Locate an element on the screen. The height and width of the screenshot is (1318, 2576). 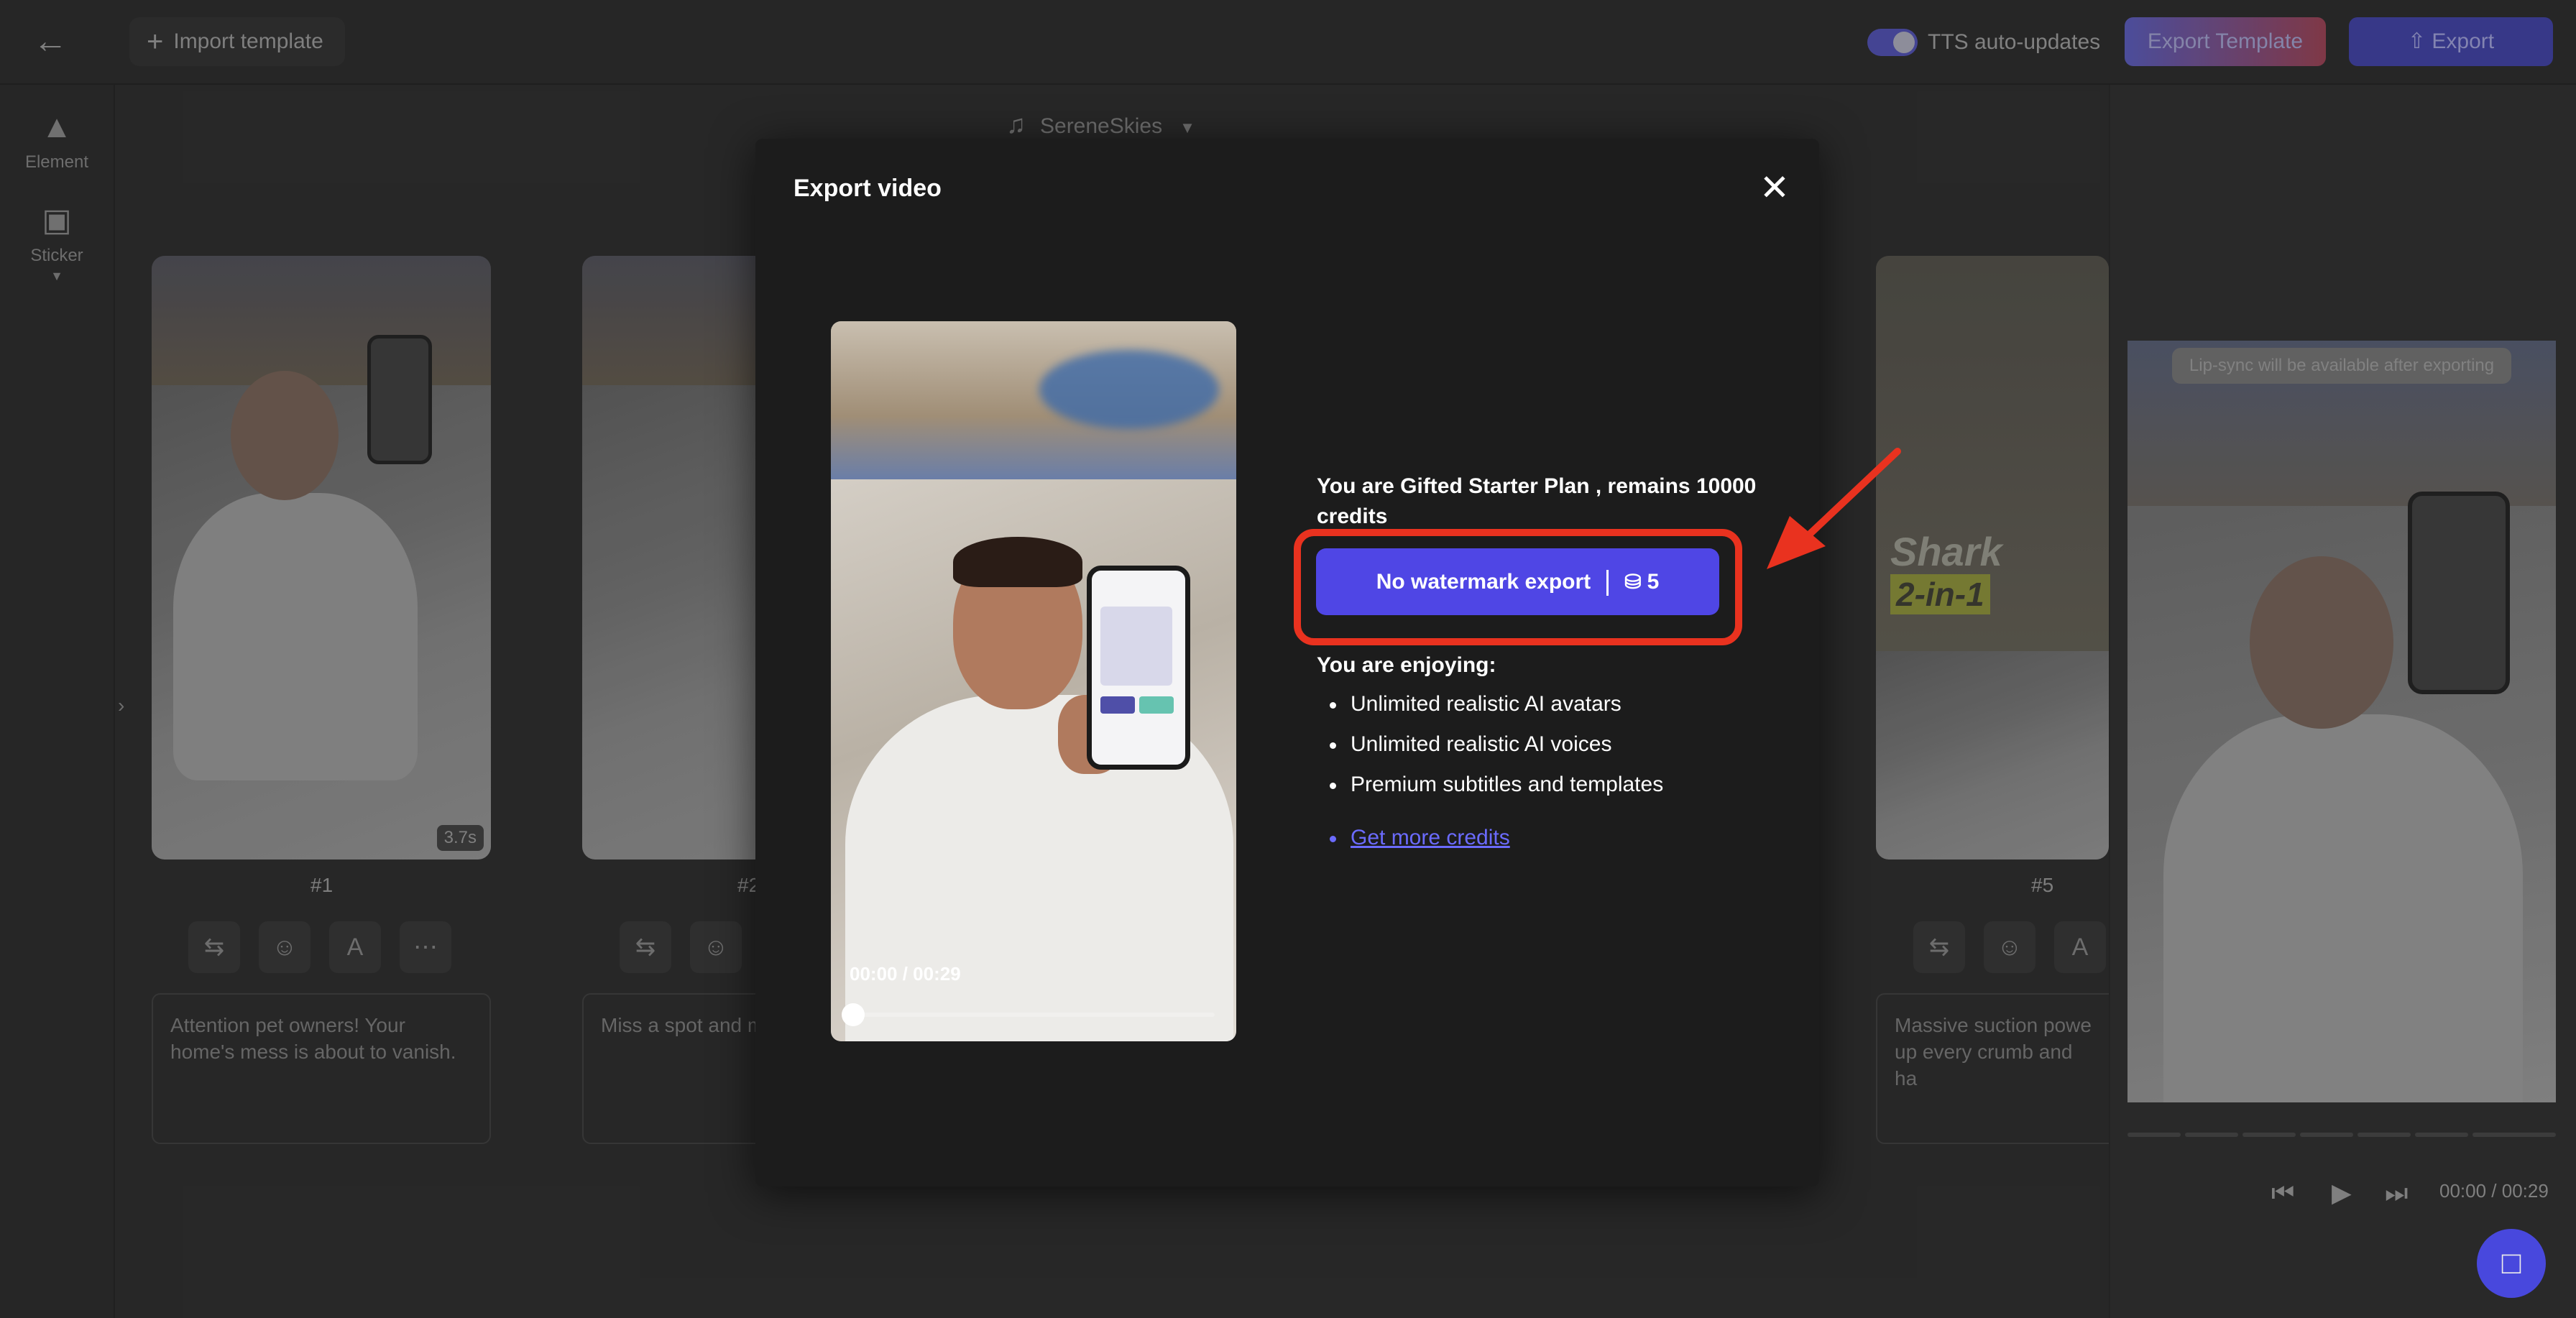
video-scrubber-handle is located at coordinates (853, 1014).